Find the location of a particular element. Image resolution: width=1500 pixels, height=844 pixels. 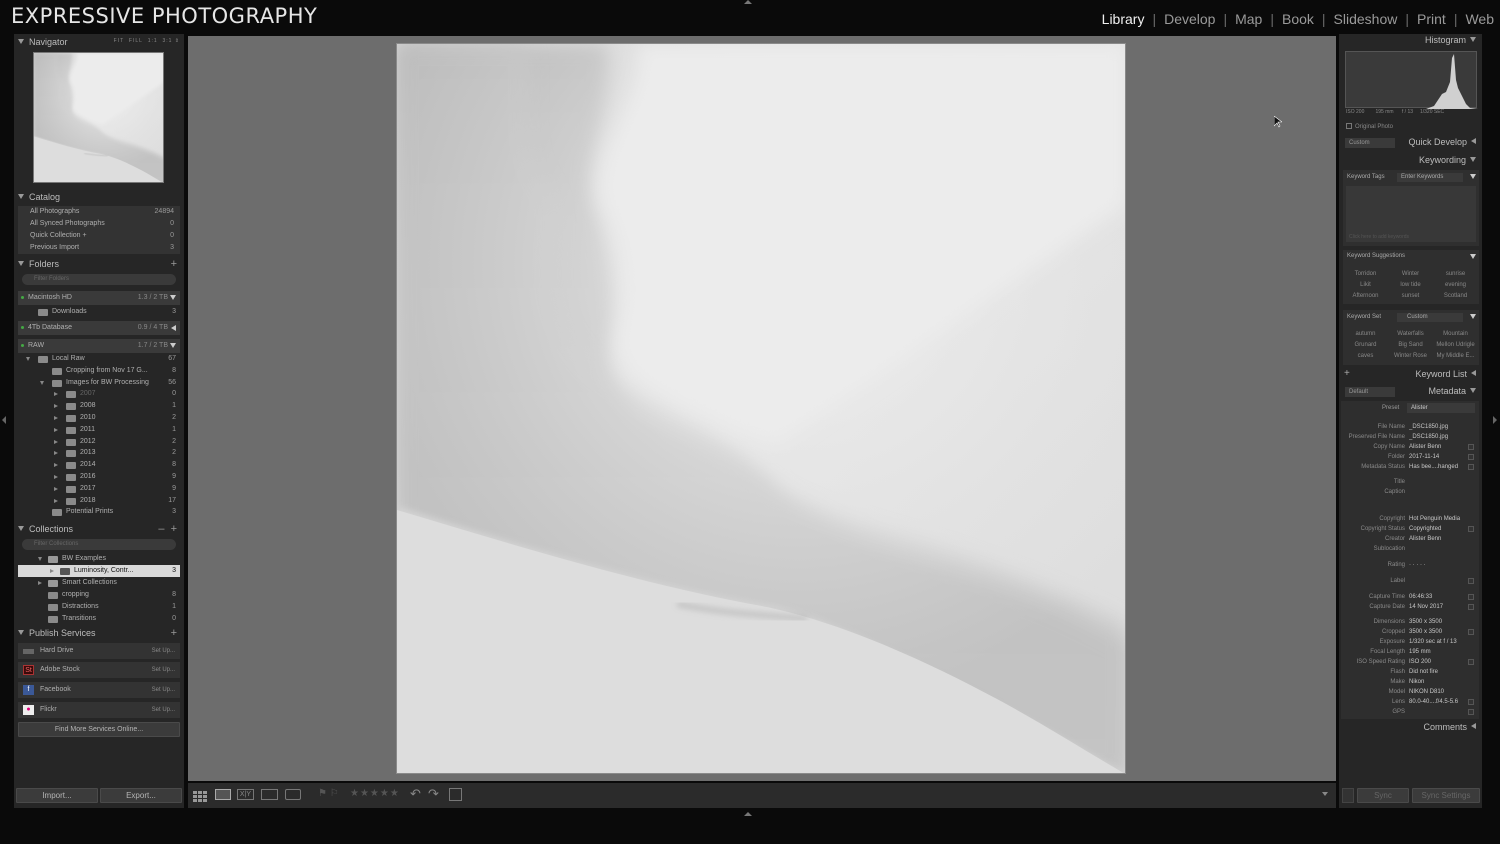

metadata-row: Preserved File Name _DSC1850.jpg is located at coordinates (1409, 437).